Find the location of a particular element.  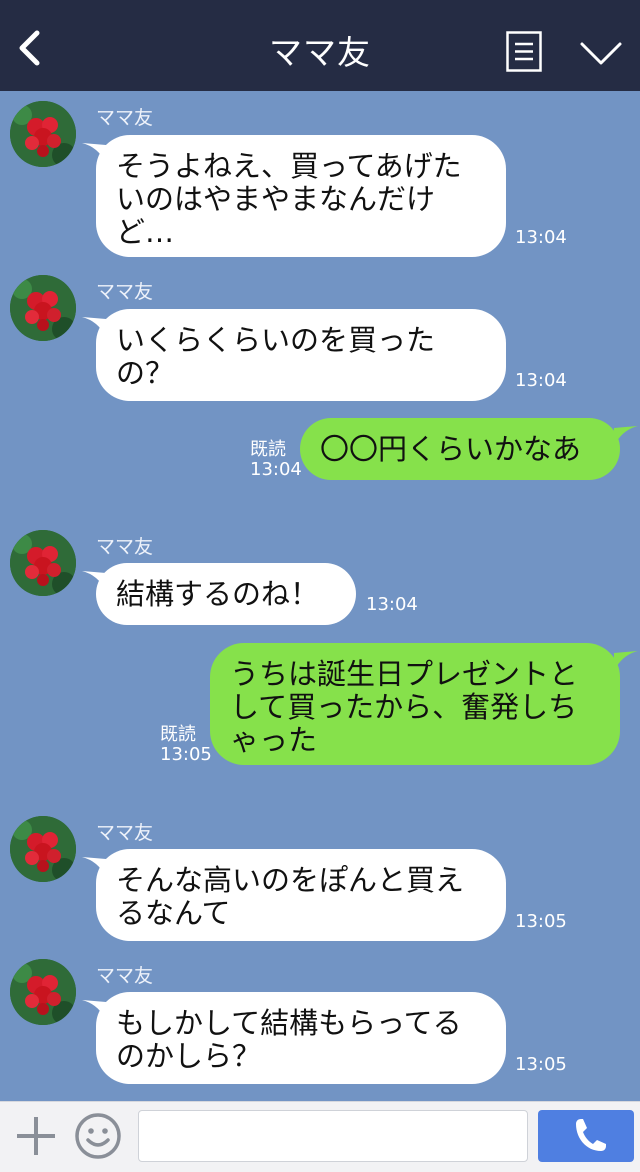

plus-icon is located at coordinates (36, 1136).